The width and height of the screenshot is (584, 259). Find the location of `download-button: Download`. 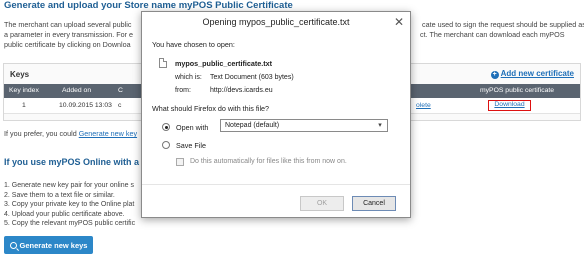

download-button: Download is located at coordinates (509, 105).